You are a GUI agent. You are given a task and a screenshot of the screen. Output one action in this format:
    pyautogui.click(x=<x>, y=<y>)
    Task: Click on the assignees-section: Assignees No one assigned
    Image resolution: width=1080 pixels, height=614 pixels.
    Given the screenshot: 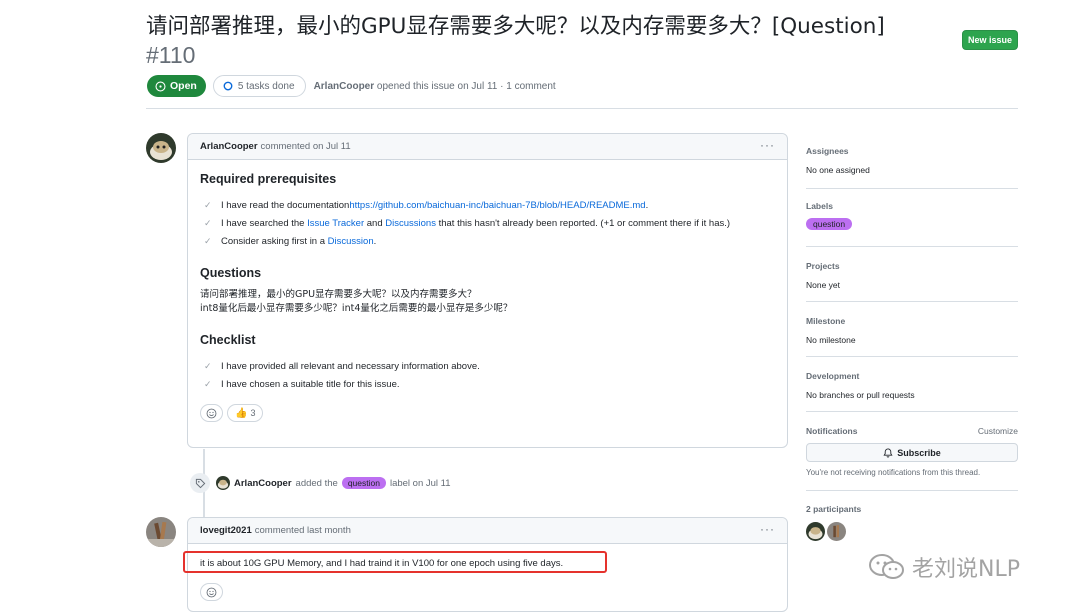 What is the action you would take?
    pyautogui.click(x=912, y=160)
    